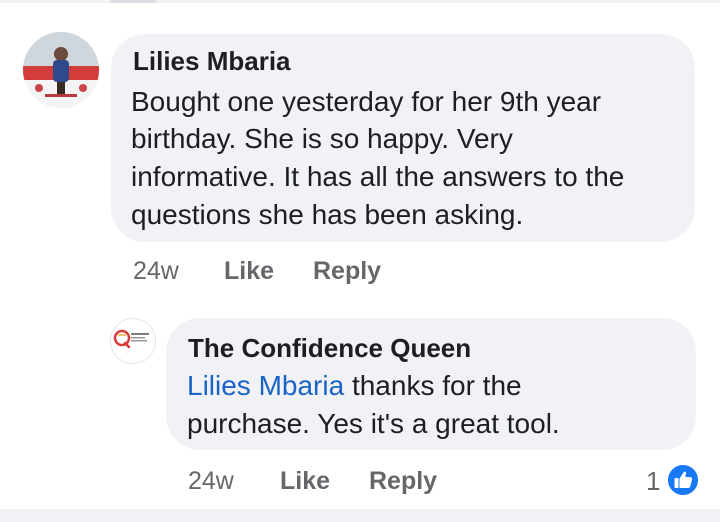 The image size is (720, 522). I want to click on bottom-divider, so click(360, 515).